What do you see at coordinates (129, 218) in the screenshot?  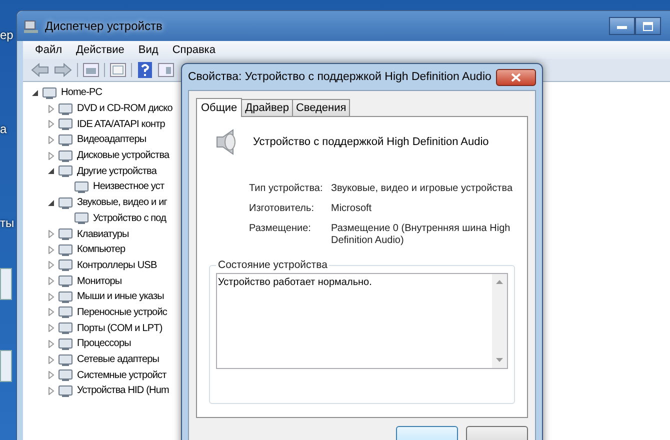 I see `tree-item: Устройство с под` at bounding box center [129, 218].